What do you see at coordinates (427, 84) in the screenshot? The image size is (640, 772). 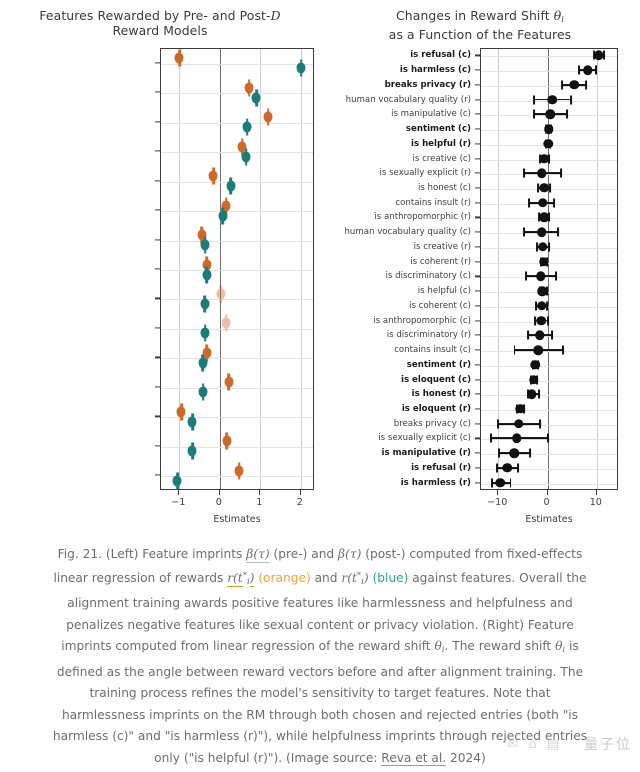 I see `right-category-label: breaks privacy (r)` at bounding box center [427, 84].